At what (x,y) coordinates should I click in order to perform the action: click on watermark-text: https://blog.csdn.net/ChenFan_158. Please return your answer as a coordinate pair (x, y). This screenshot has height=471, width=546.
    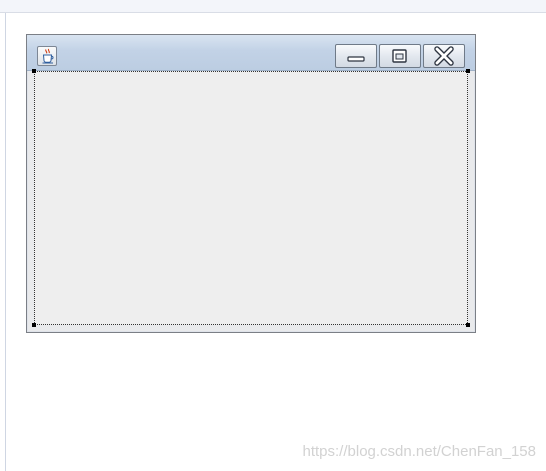
    Looking at the image, I should click on (419, 451).